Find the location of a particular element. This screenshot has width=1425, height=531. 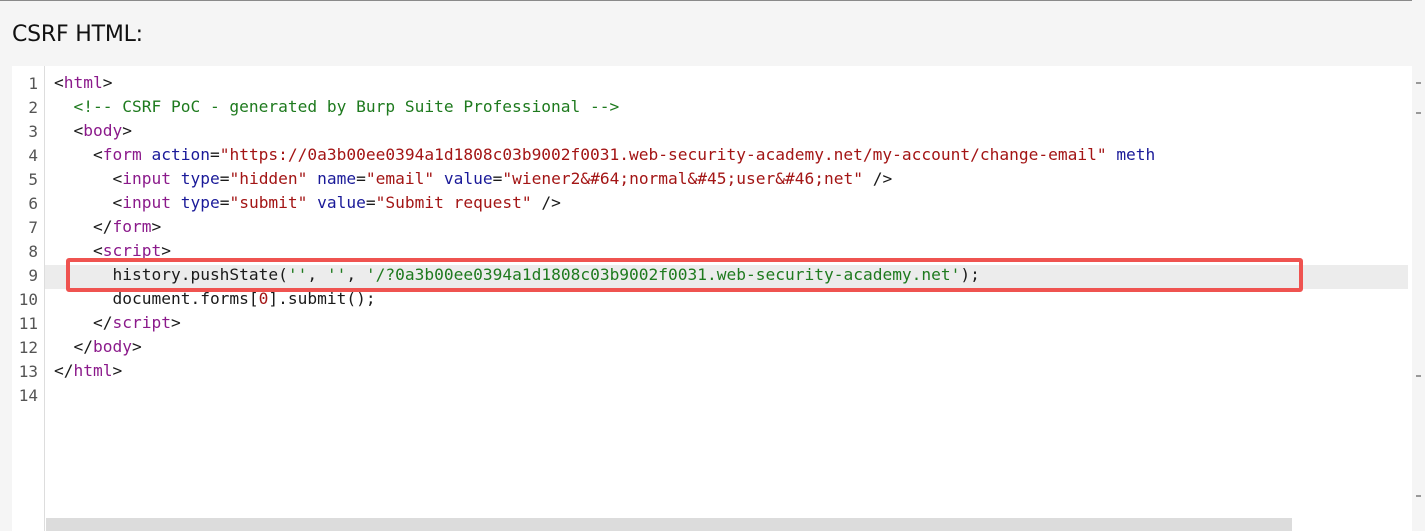

code-line-1: <html> is located at coordinates (83, 83).